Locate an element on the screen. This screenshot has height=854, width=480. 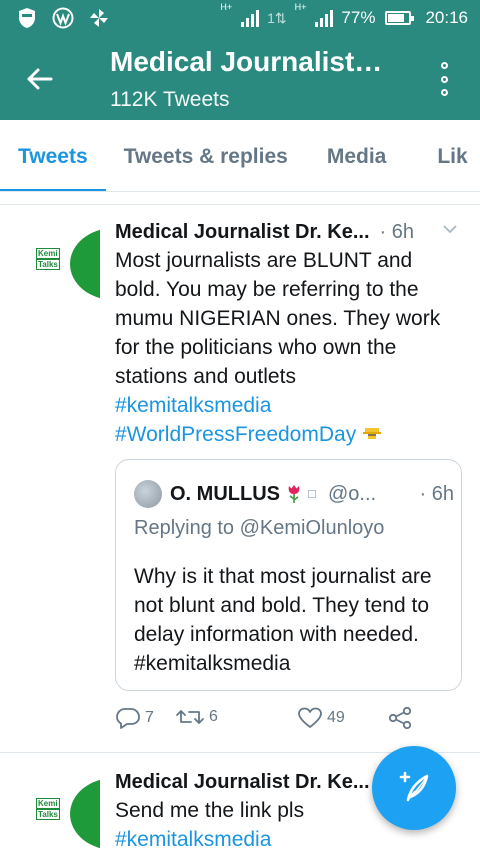
replying-to: Replying to @KemiOlunloyo is located at coordinates (259, 528).